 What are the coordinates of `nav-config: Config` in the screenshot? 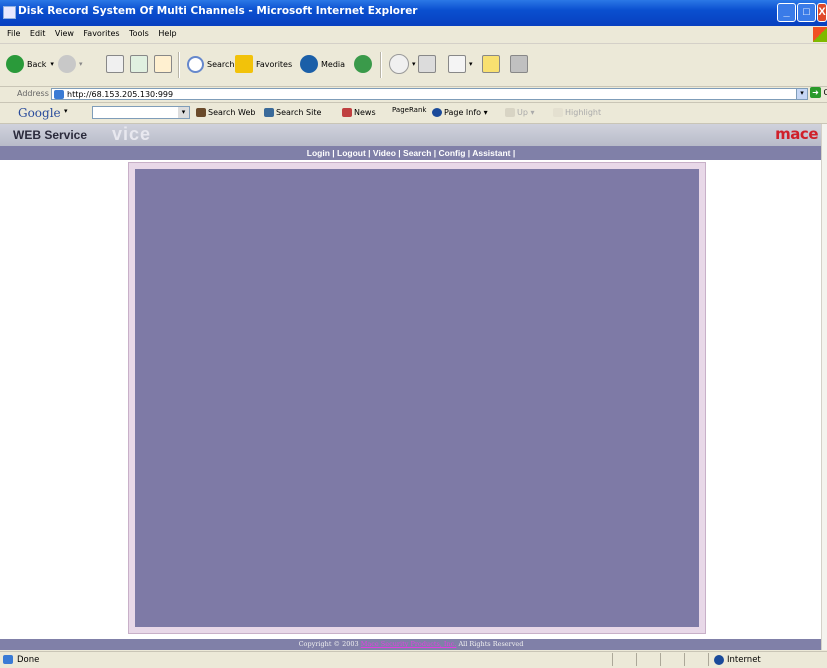 It's located at (452, 153).